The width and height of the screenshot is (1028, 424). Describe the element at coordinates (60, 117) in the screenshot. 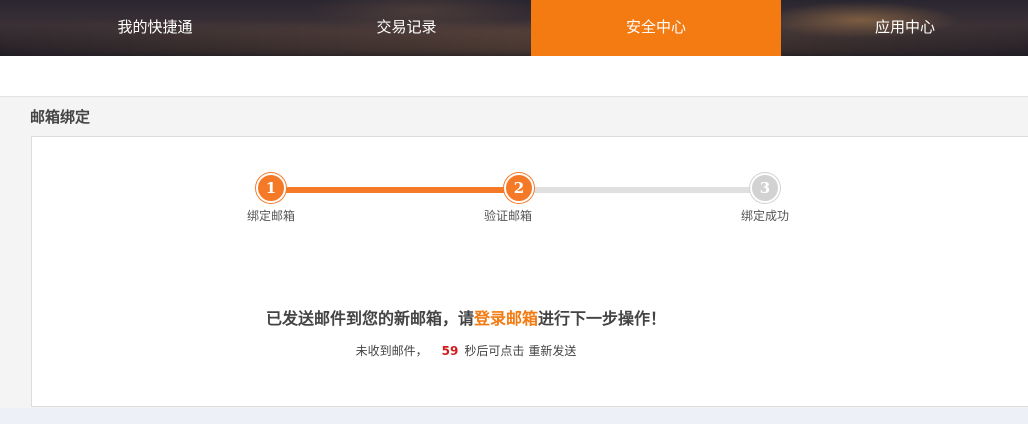

I see `page-title: 邮箱绑定` at that location.